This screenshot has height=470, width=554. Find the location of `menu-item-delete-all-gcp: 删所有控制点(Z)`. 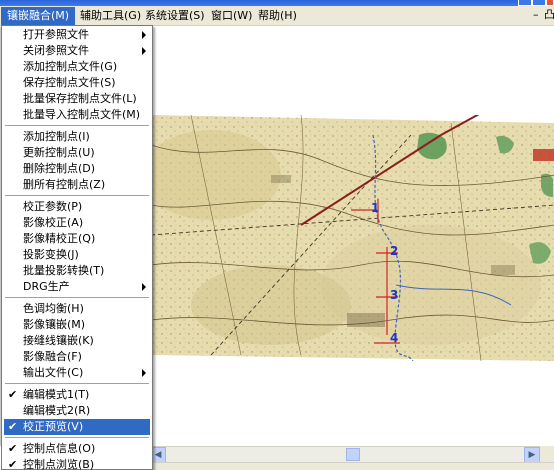

menu-item-delete-all-gcp: 删所有控制点(Z) is located at coordinates (77, 185).